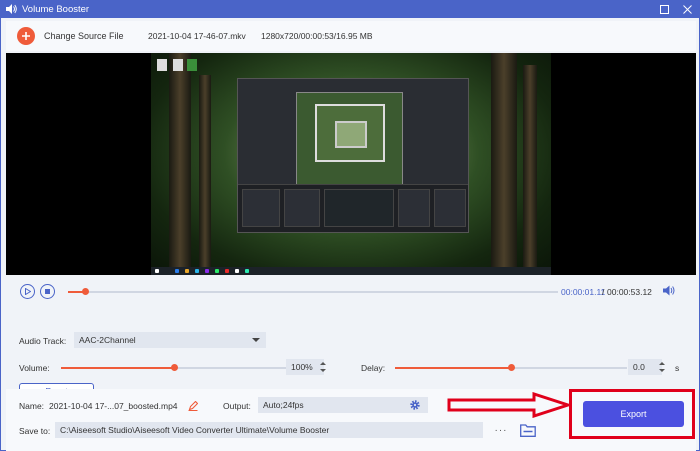 This screenshot has width=700, height=451. I want to click on volume-slider, so click(174, 367).